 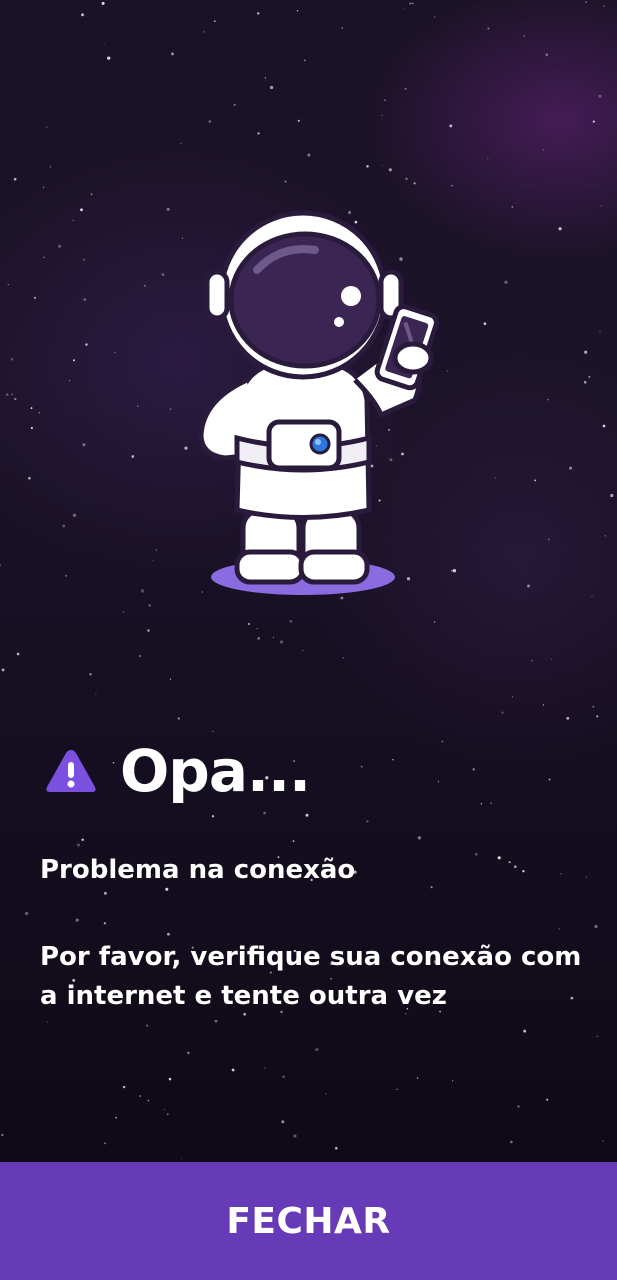 I want to click on close-button: FECHAR, so click(x=308, y=1221).